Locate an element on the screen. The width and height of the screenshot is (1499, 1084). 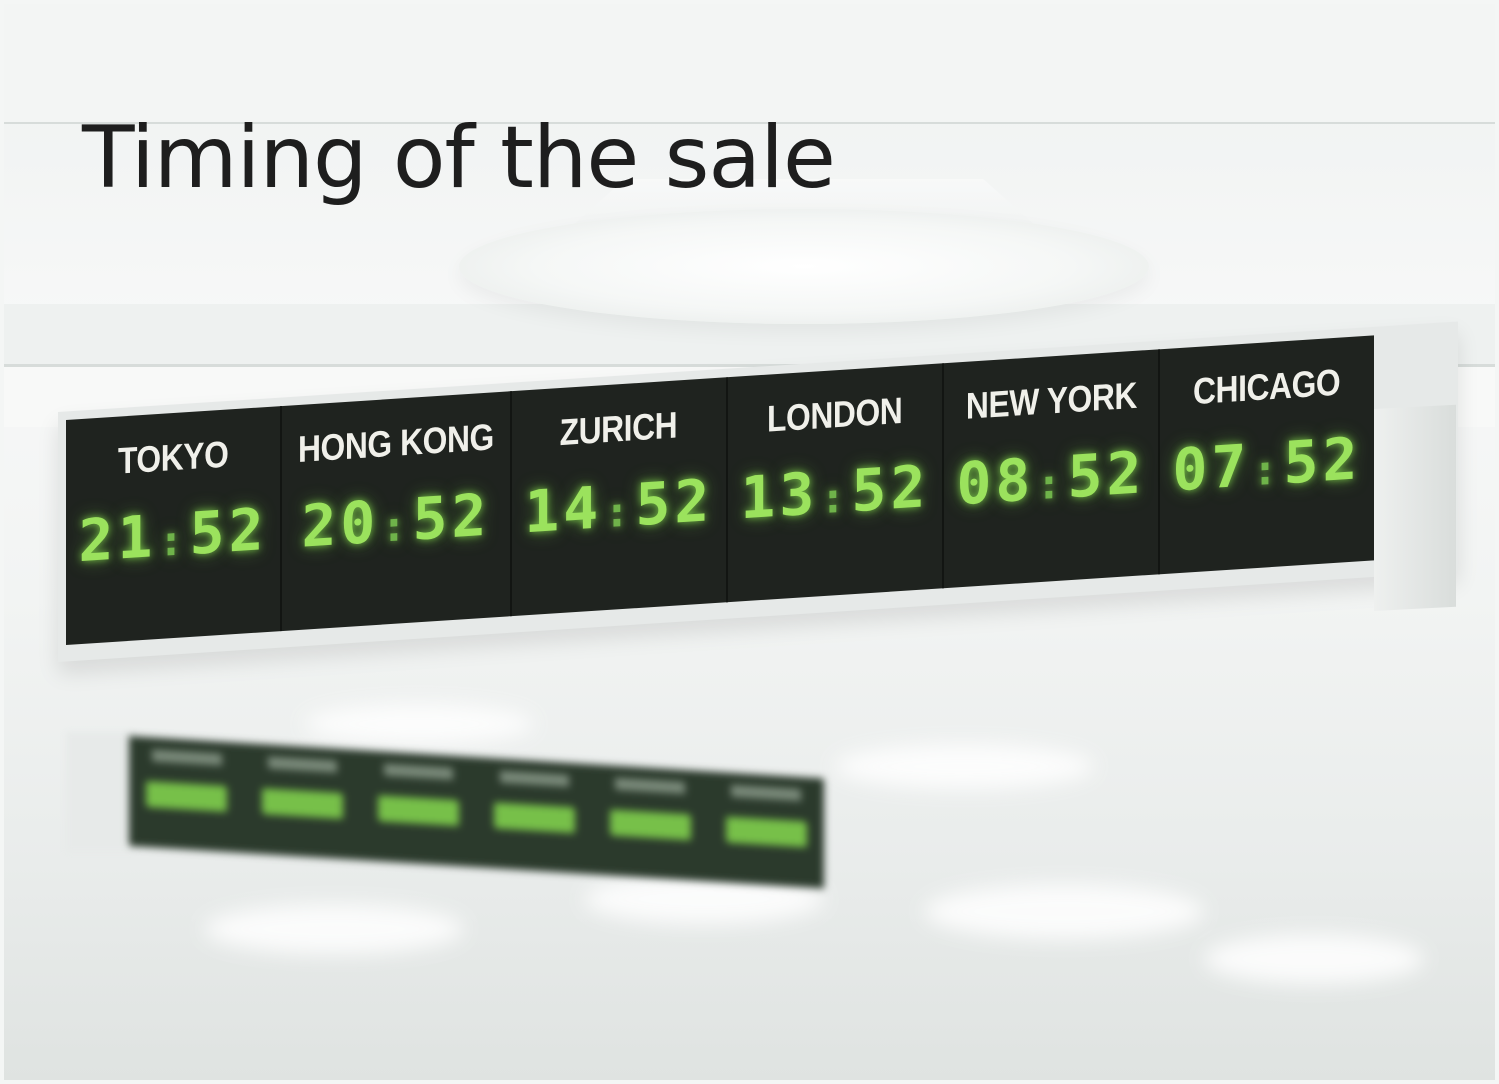
slide-title: Timing of the sale is located at coordinates (459, 158).